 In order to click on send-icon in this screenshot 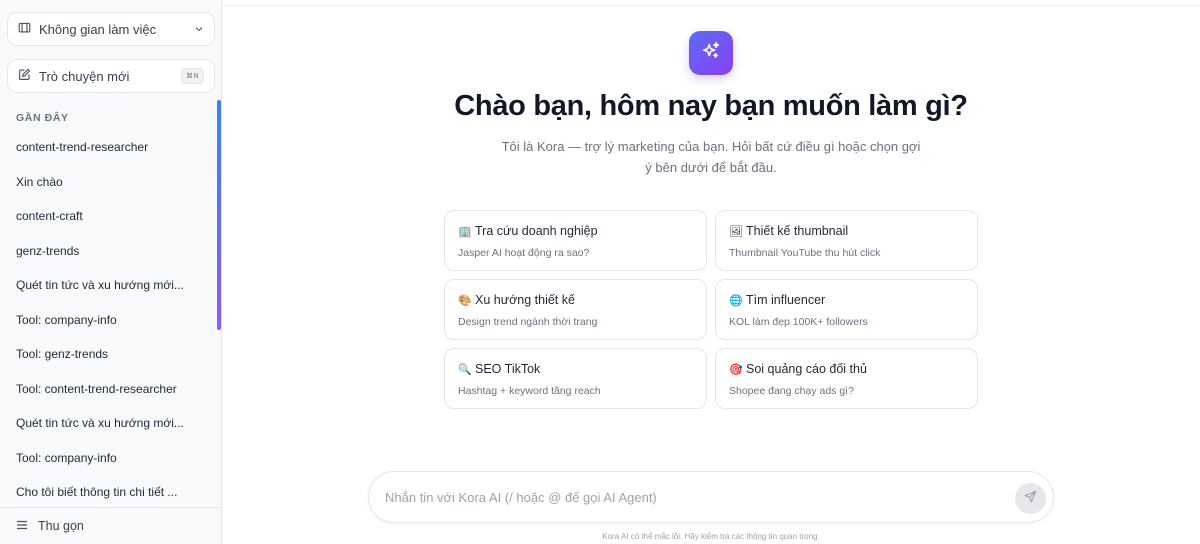, I will do `click(1030, 499)`.